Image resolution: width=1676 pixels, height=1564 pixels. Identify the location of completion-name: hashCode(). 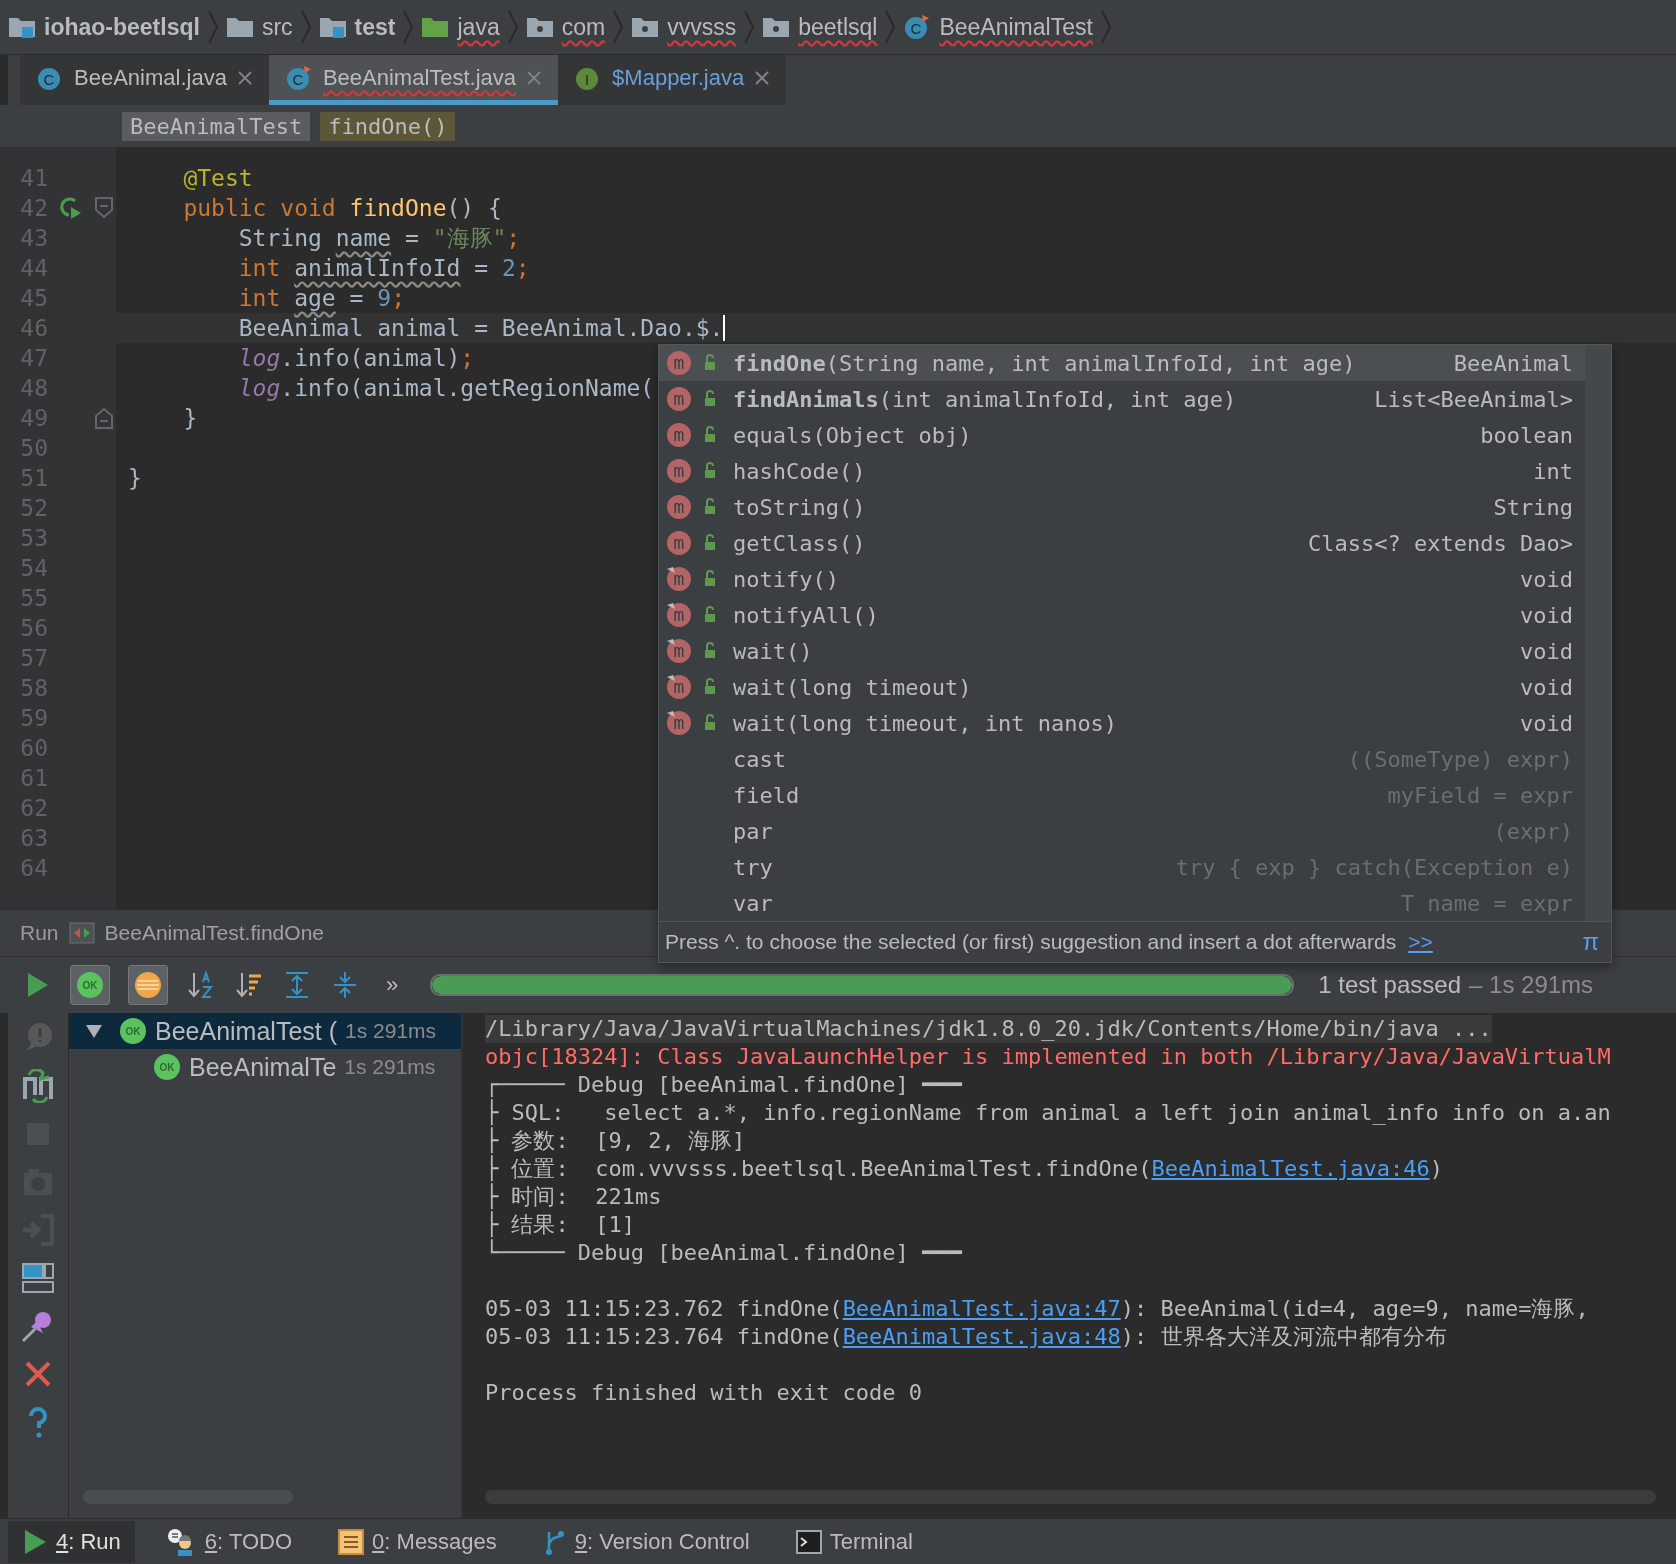
(800, 471).